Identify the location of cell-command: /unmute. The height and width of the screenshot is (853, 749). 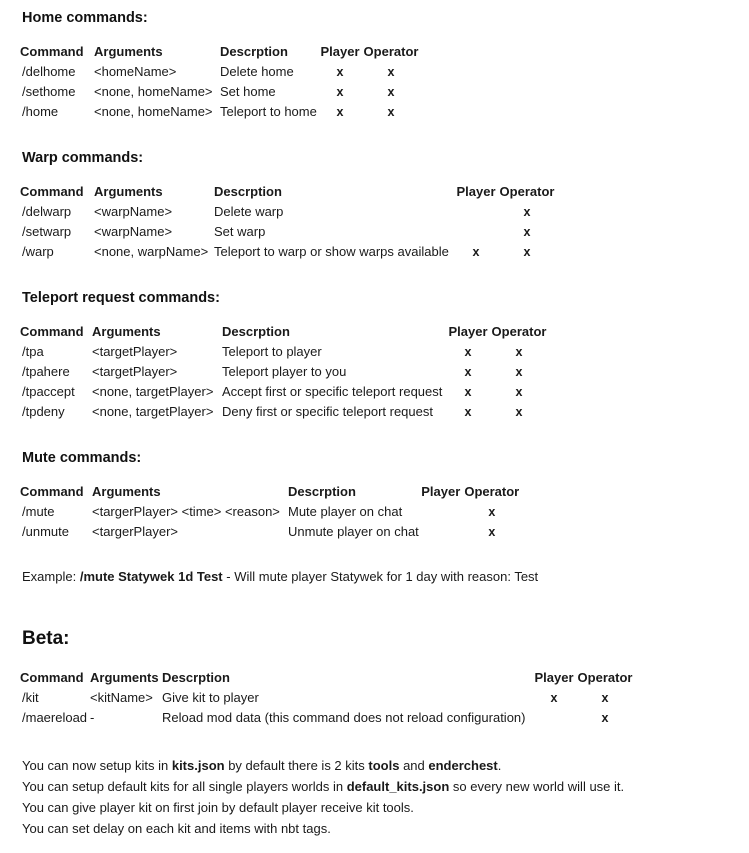
(45, 531).